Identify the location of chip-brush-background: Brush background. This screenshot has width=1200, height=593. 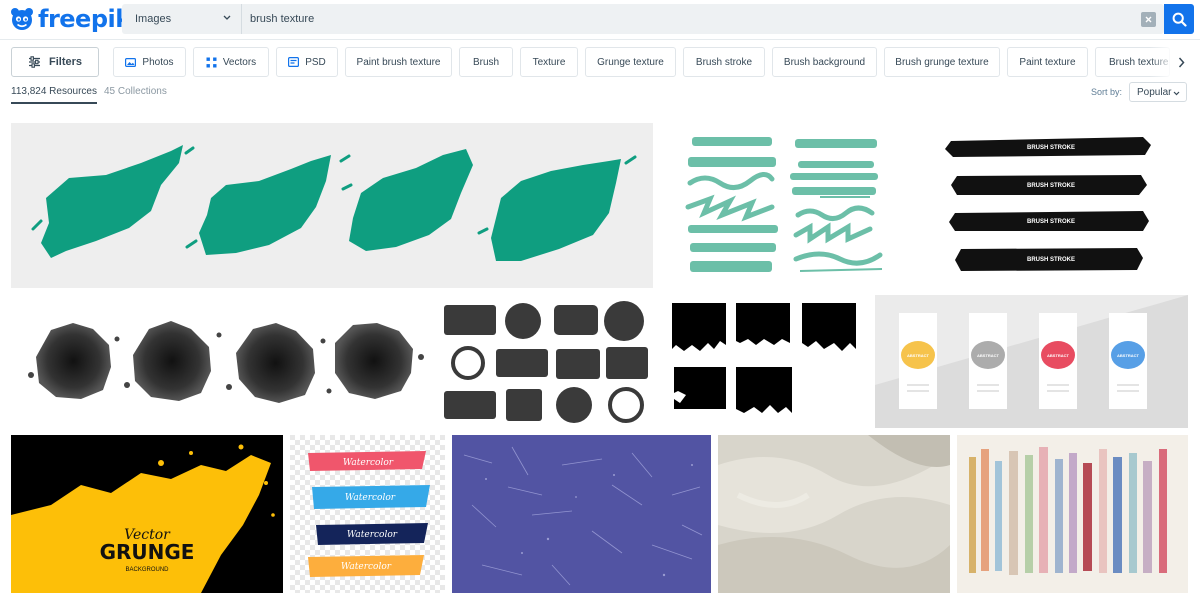
(824, 62).